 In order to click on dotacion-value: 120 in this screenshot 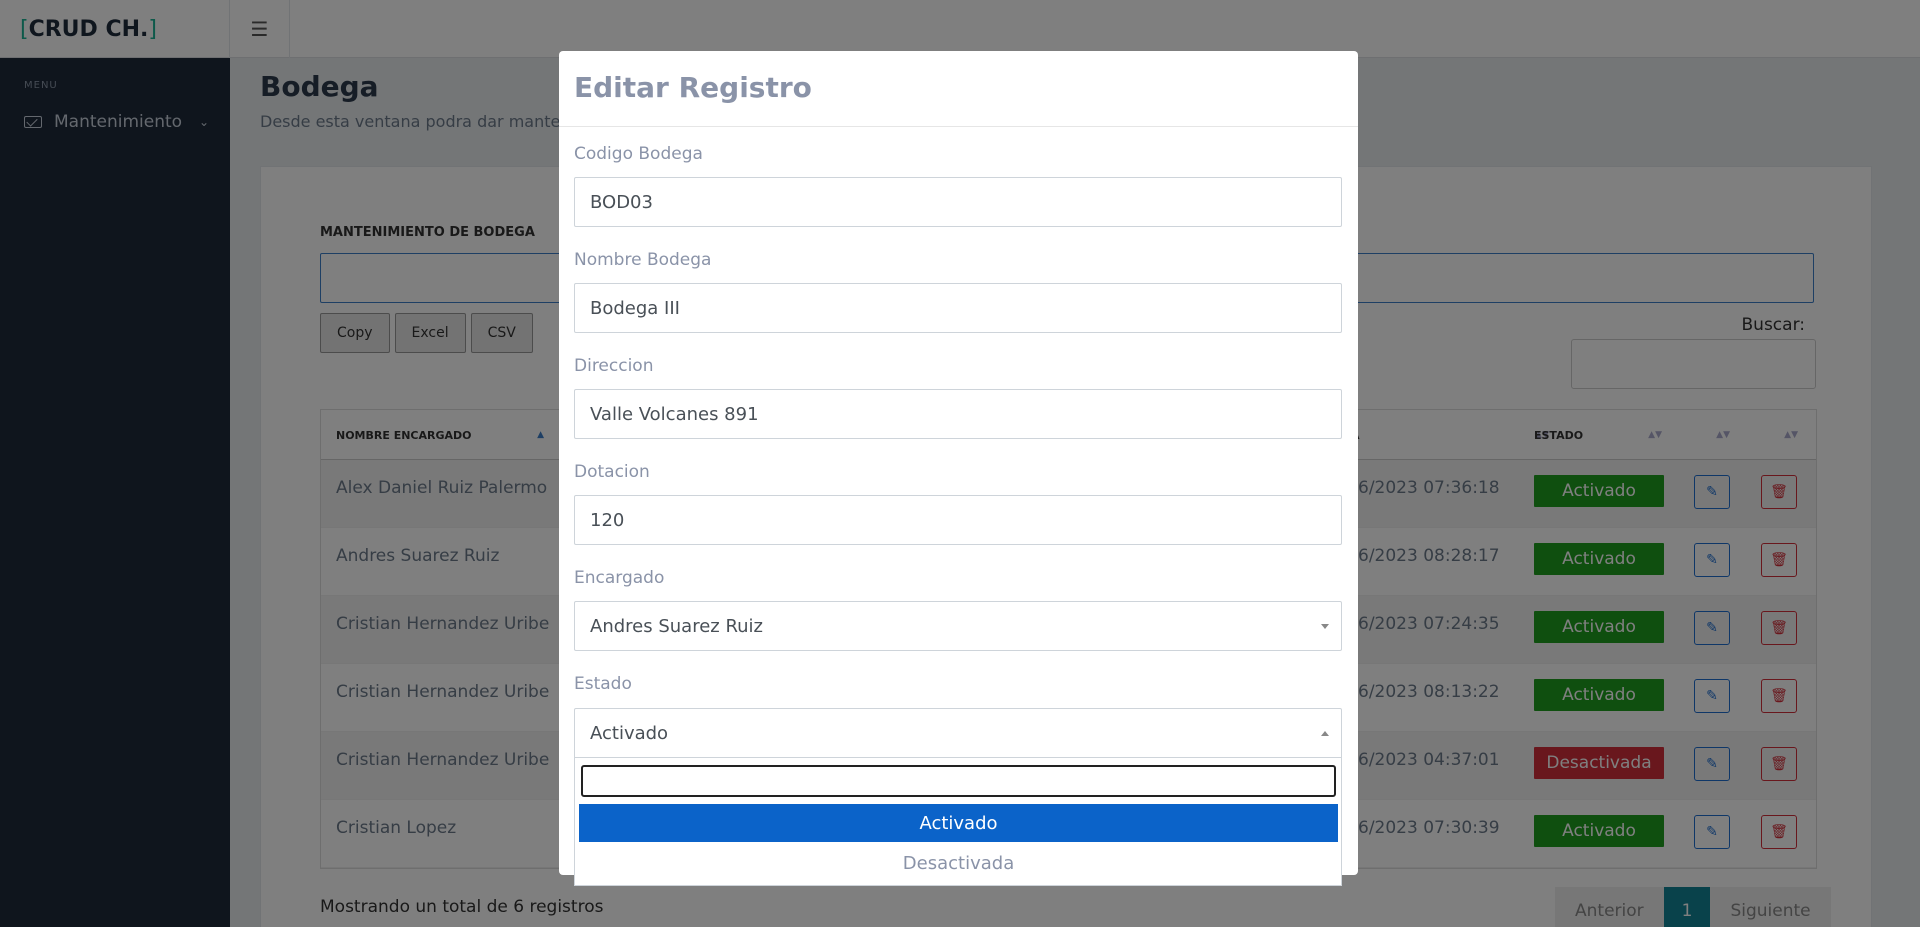, I will do `click(607, 520)`.